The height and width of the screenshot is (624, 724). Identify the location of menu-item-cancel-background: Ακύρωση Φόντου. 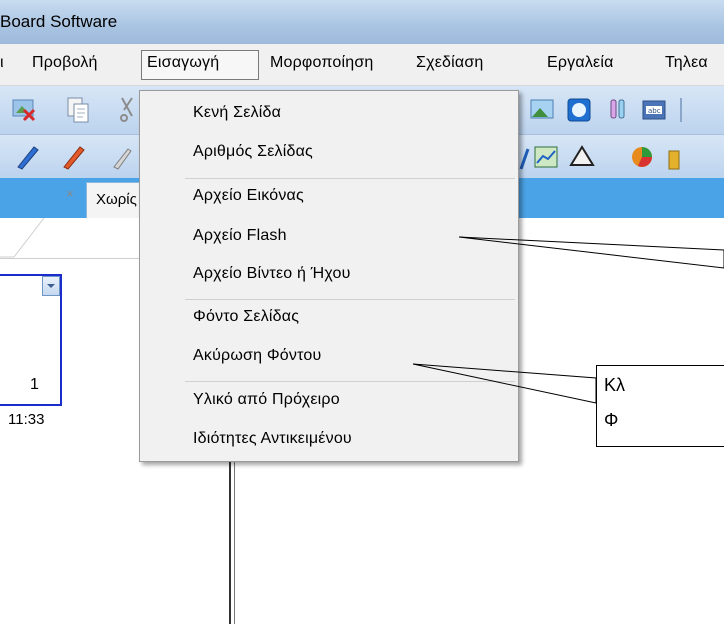
(257, 356).